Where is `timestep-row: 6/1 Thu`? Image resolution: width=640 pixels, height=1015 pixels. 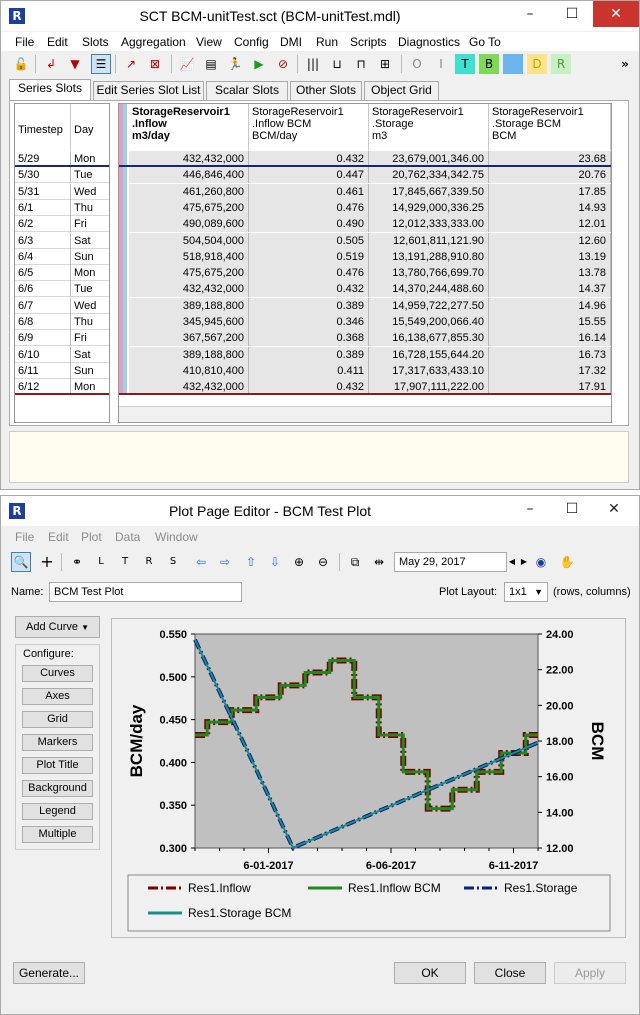
timestep-row: 6/1 Thu is located at coordinates (62, 207).